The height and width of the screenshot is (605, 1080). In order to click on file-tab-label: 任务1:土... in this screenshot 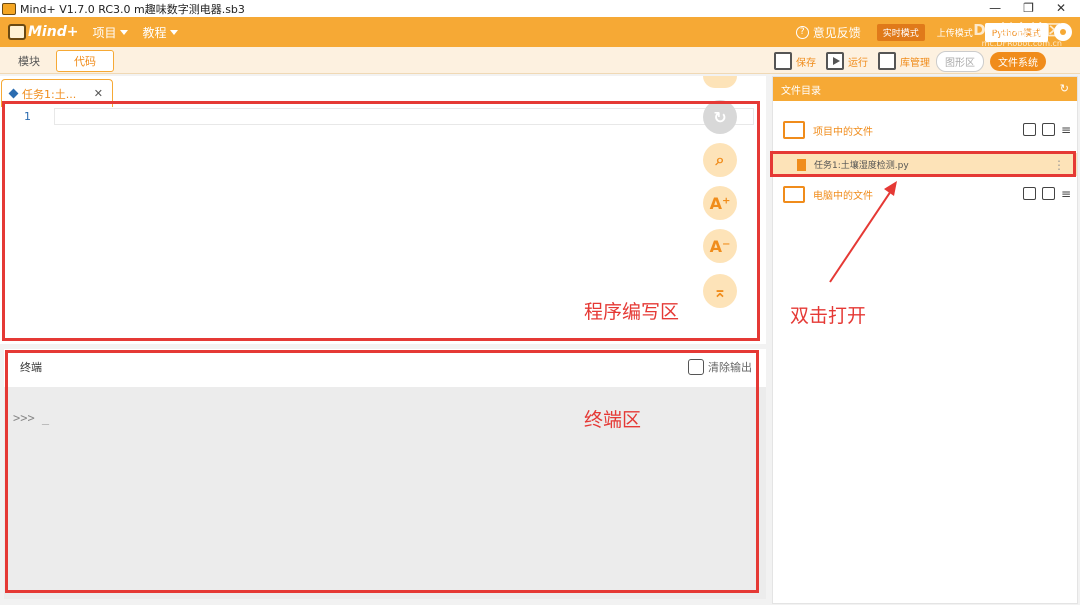, I will do `click(49, 94)`.